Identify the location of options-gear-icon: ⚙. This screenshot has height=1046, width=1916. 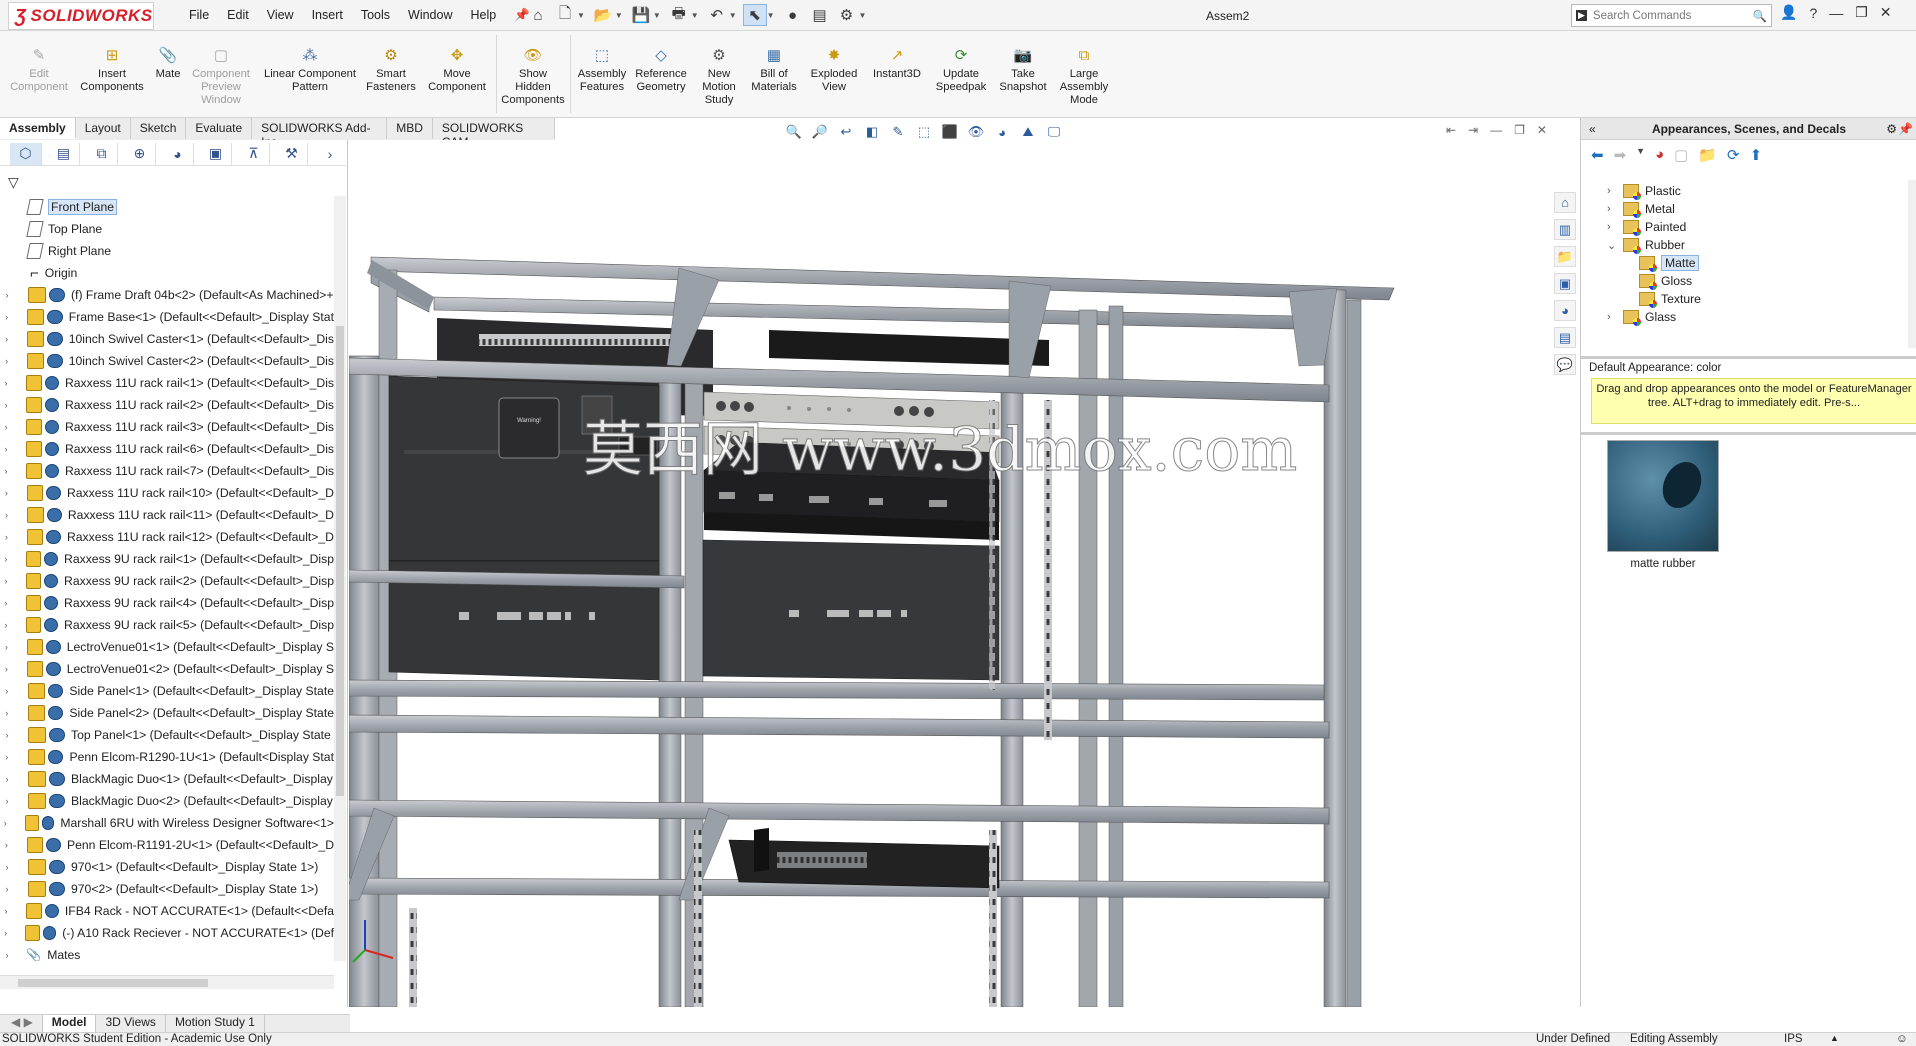
(847, 15).